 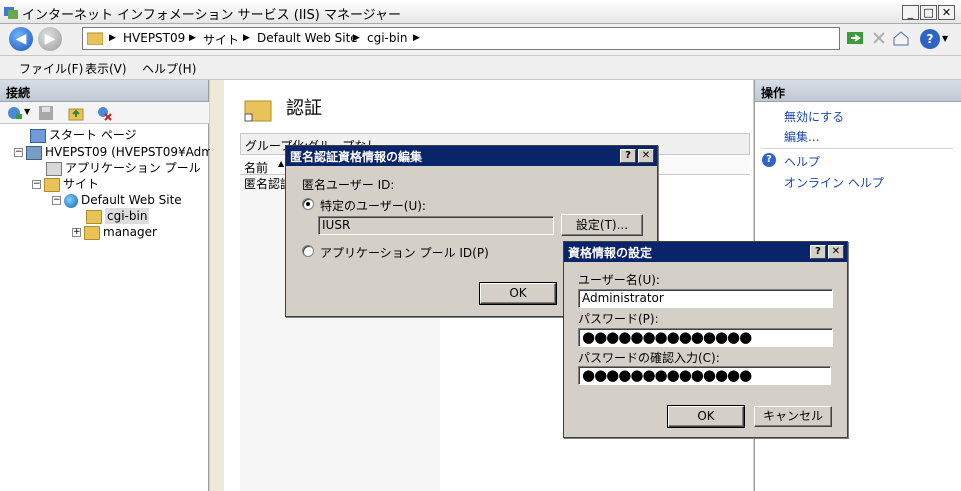 What do you see at coordinates (71, 200) in the screenshot?
I see `globe-icon` at bounding box center [71, 200].